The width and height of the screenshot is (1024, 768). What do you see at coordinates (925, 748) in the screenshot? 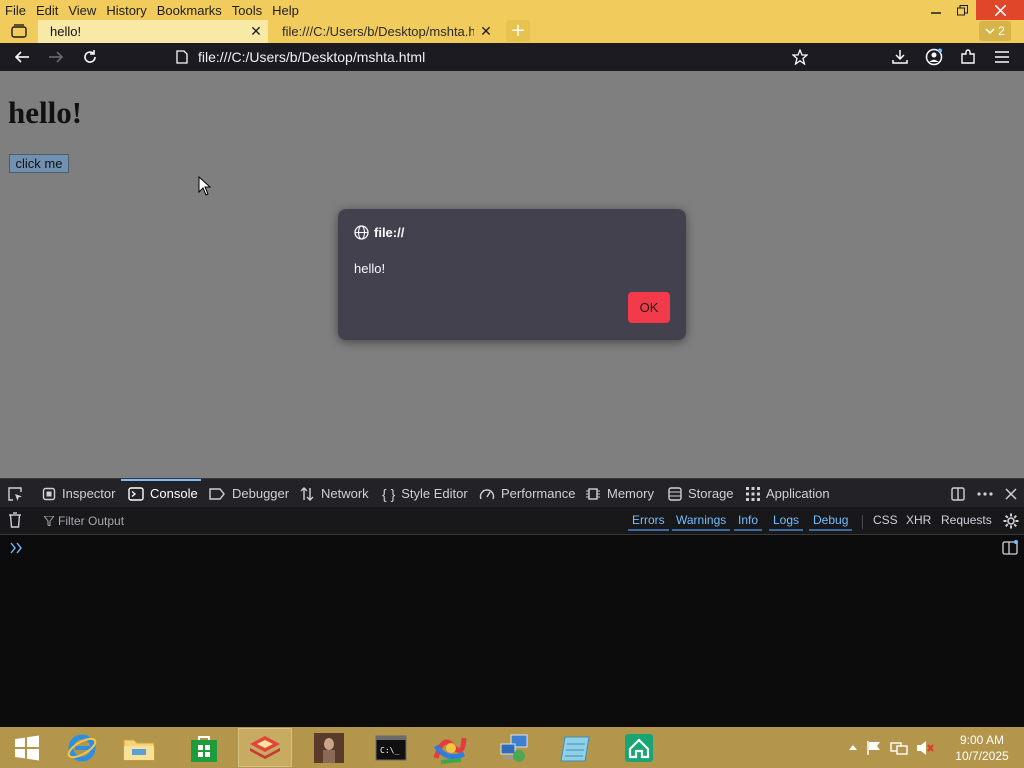
I see `speaker-muted-icon` at bounding box center [925, 748].